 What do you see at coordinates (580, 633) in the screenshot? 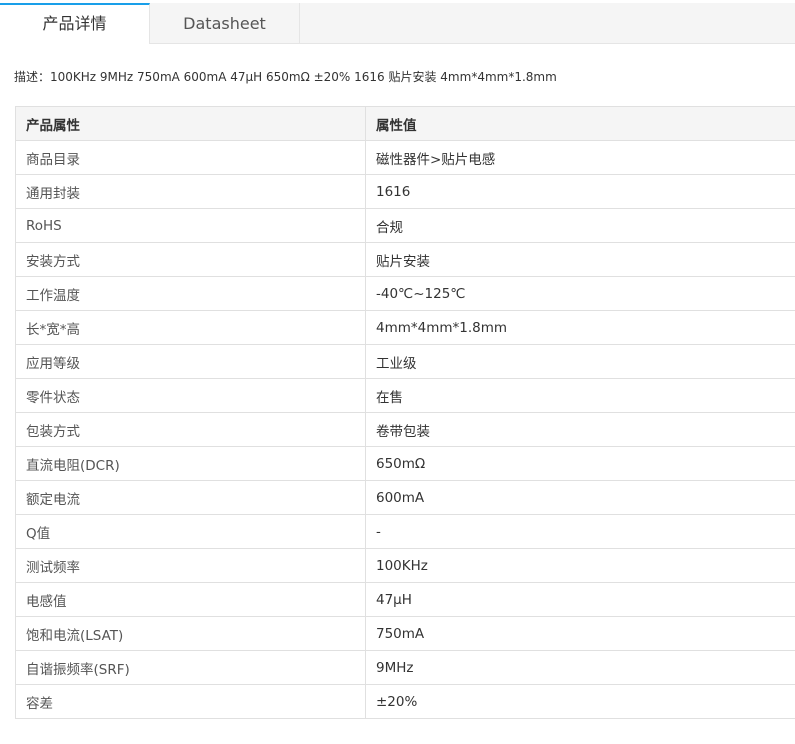
I see `attribute-value: 750mA` at bounding box center [580, 633].